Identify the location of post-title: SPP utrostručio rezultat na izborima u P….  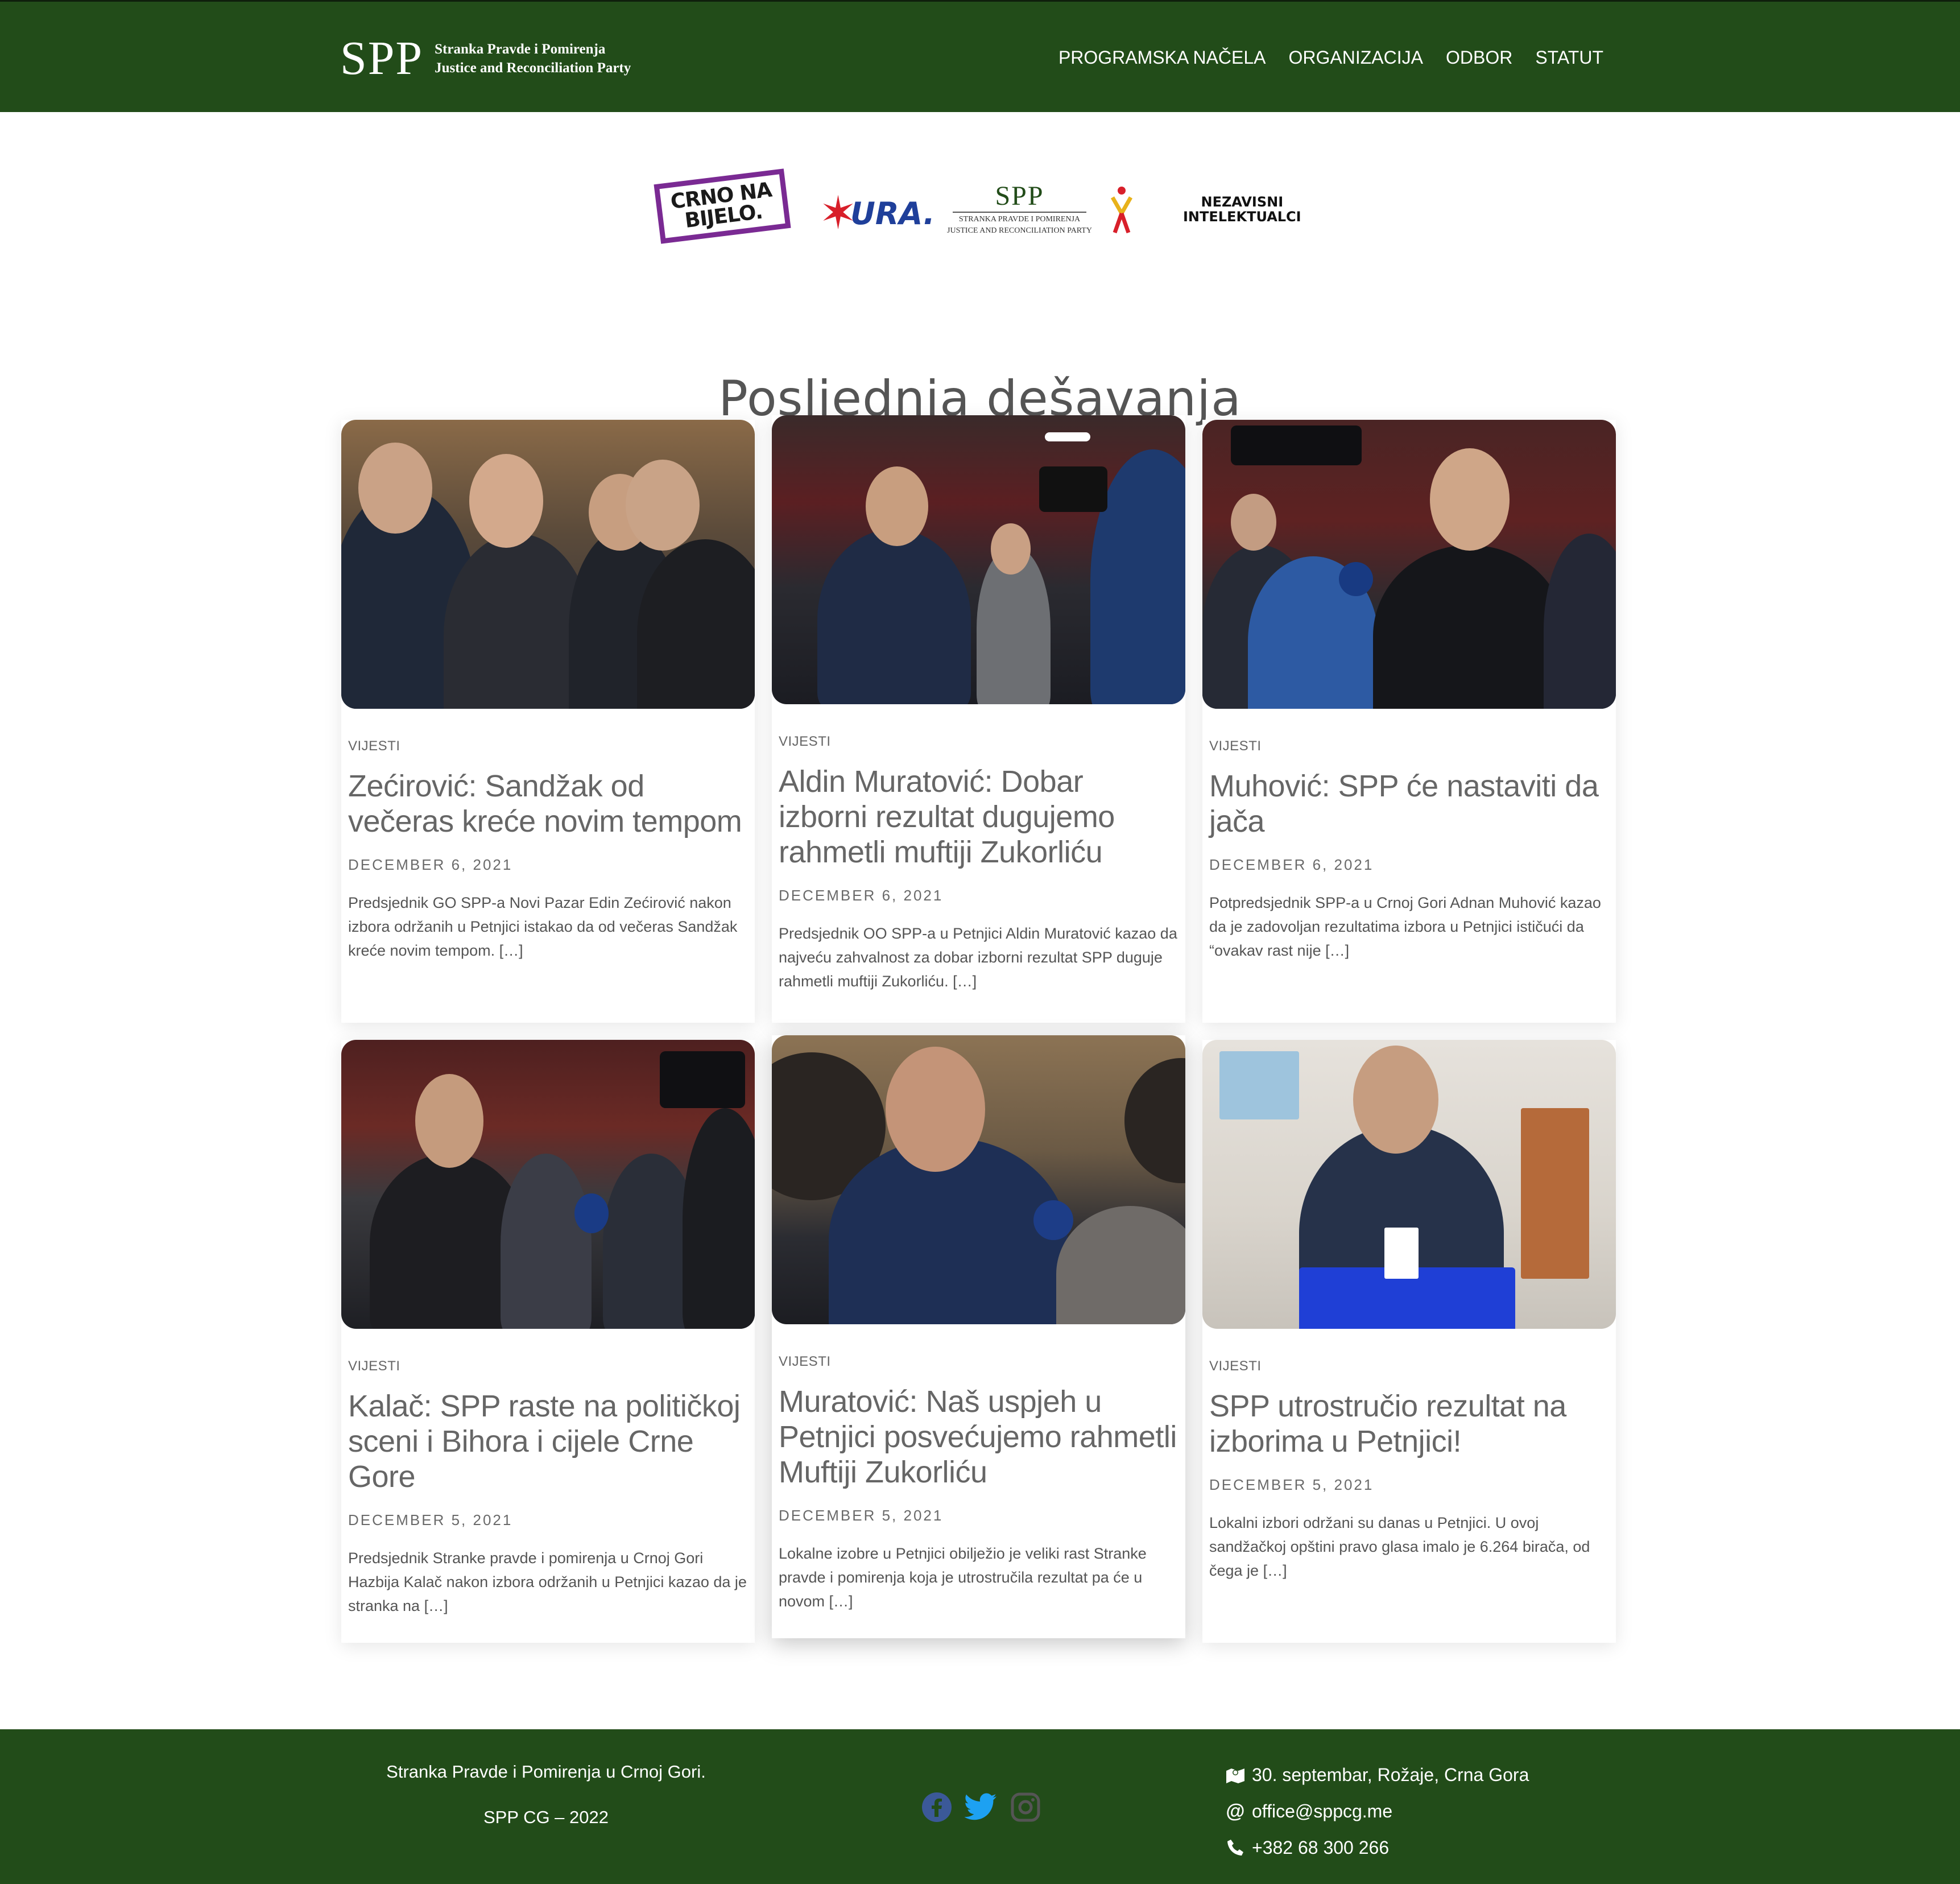
(1409, 1424).